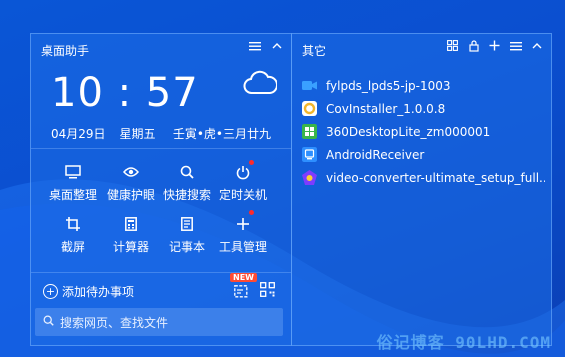 The height and width of the screenshot is (357, 565). What do you see at coordinates (309, 85) in the screenshot?
I see `video-camera-icon` at bounding box center [309, 85].